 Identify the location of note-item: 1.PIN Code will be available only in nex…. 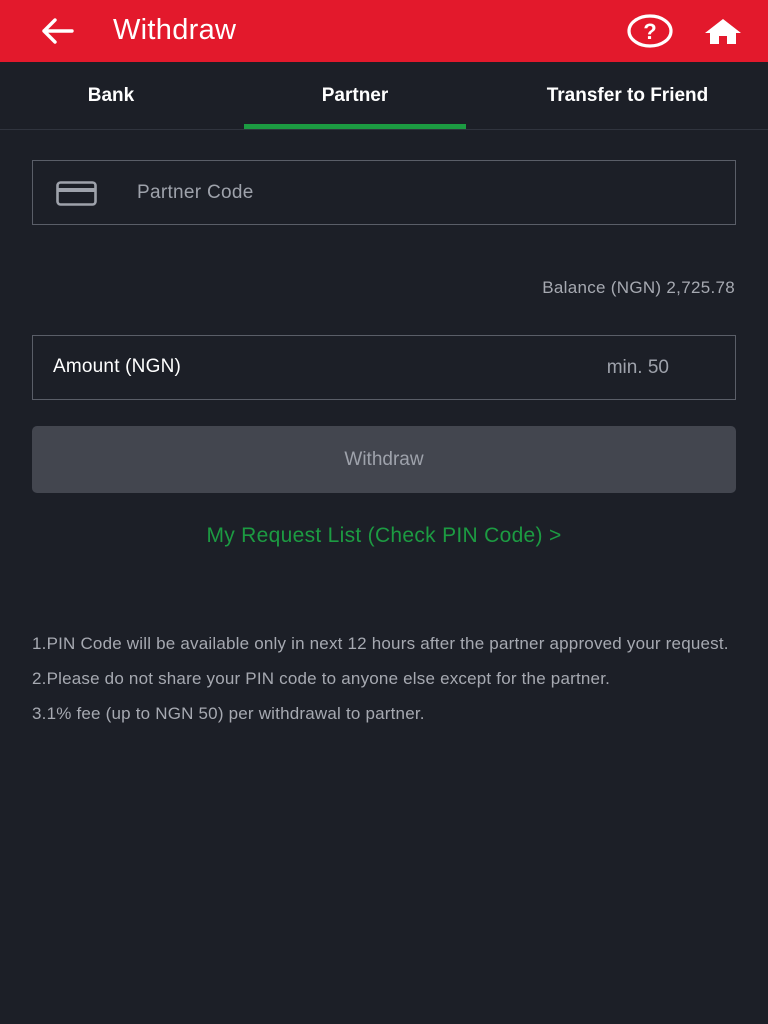
(380, 643).